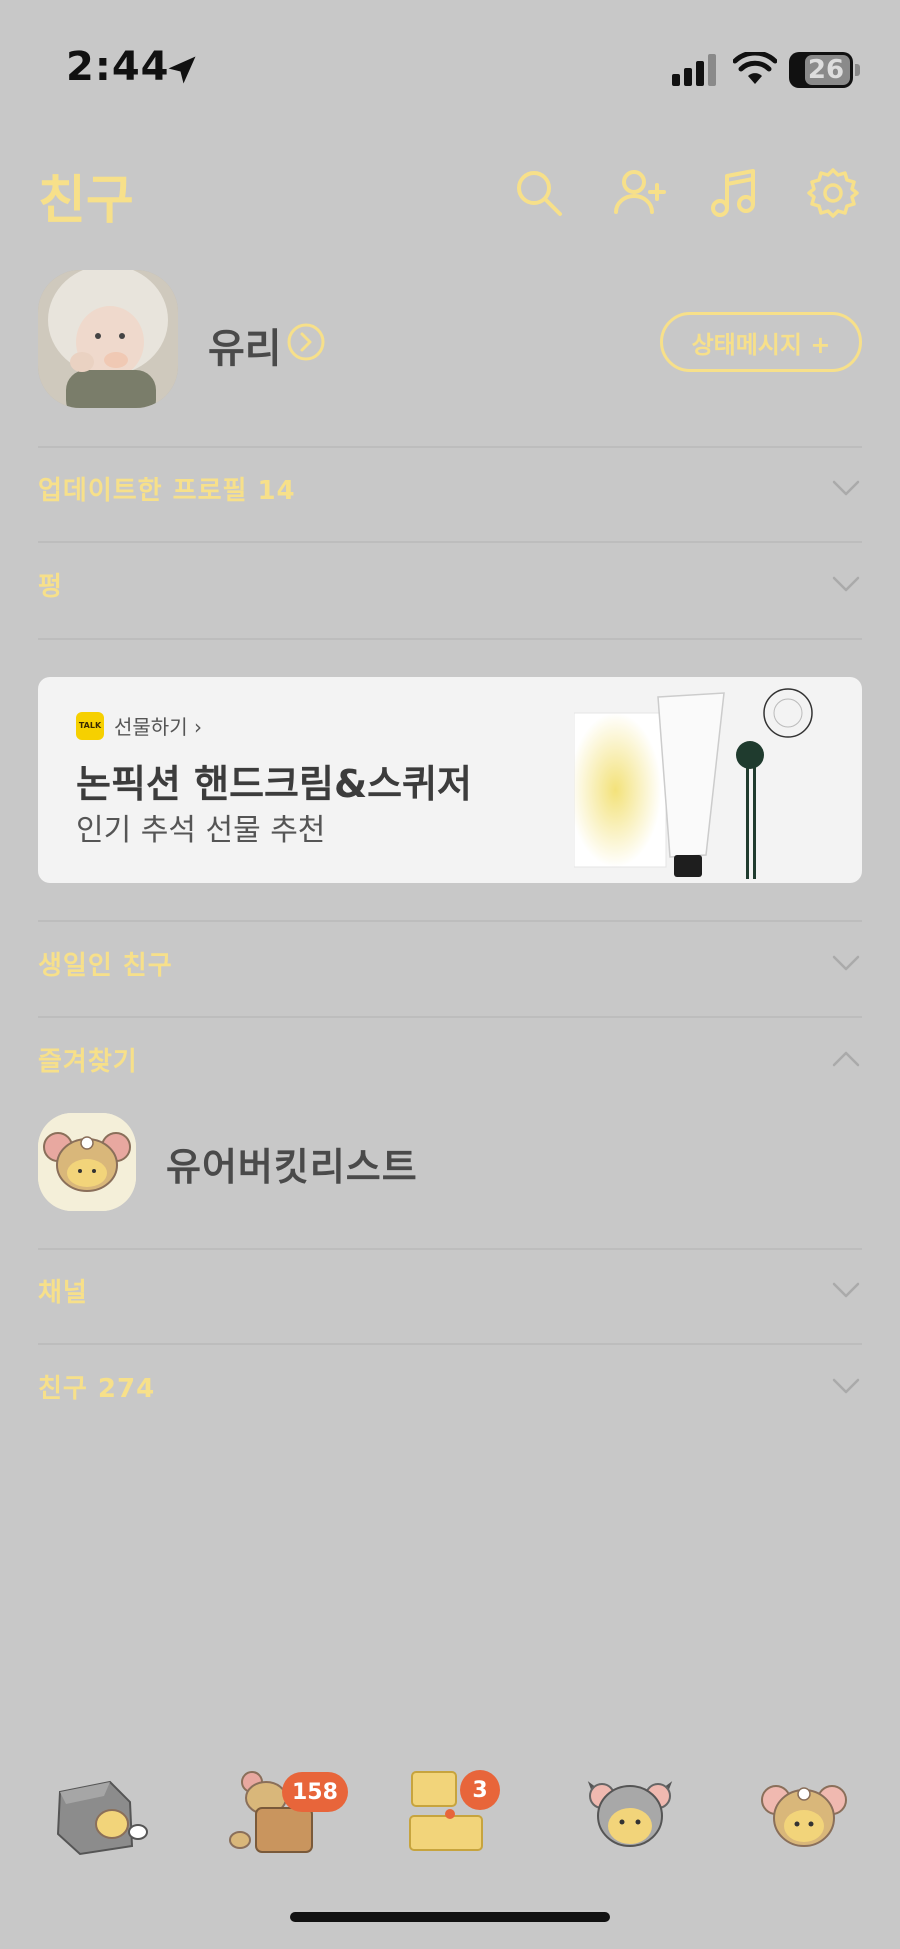  Describe the element at coordinates (833, 193) in the screenshot. I see `settings-icon` at that location.